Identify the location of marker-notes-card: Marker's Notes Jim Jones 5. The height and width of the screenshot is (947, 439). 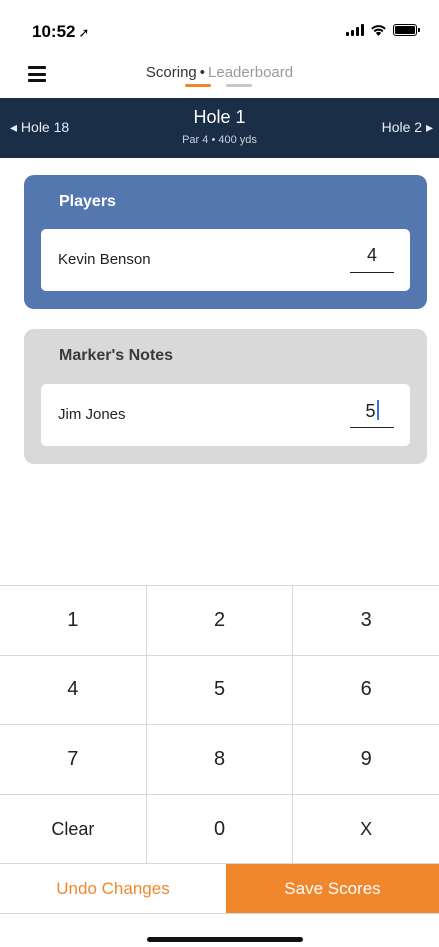
(225, 396).